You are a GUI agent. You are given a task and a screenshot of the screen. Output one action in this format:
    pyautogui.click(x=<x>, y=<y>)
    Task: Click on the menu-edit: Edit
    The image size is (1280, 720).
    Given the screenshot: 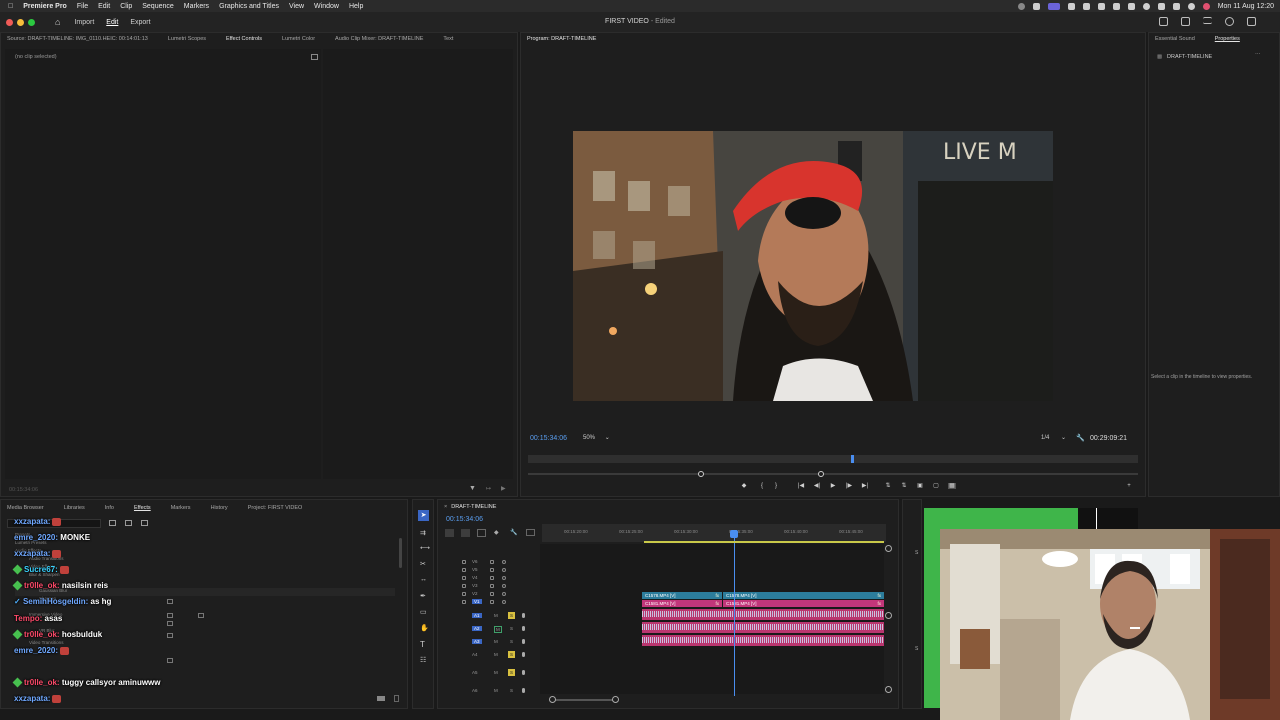 What is the action you would take?
    pyautogui.click(x=104, y=6)
    